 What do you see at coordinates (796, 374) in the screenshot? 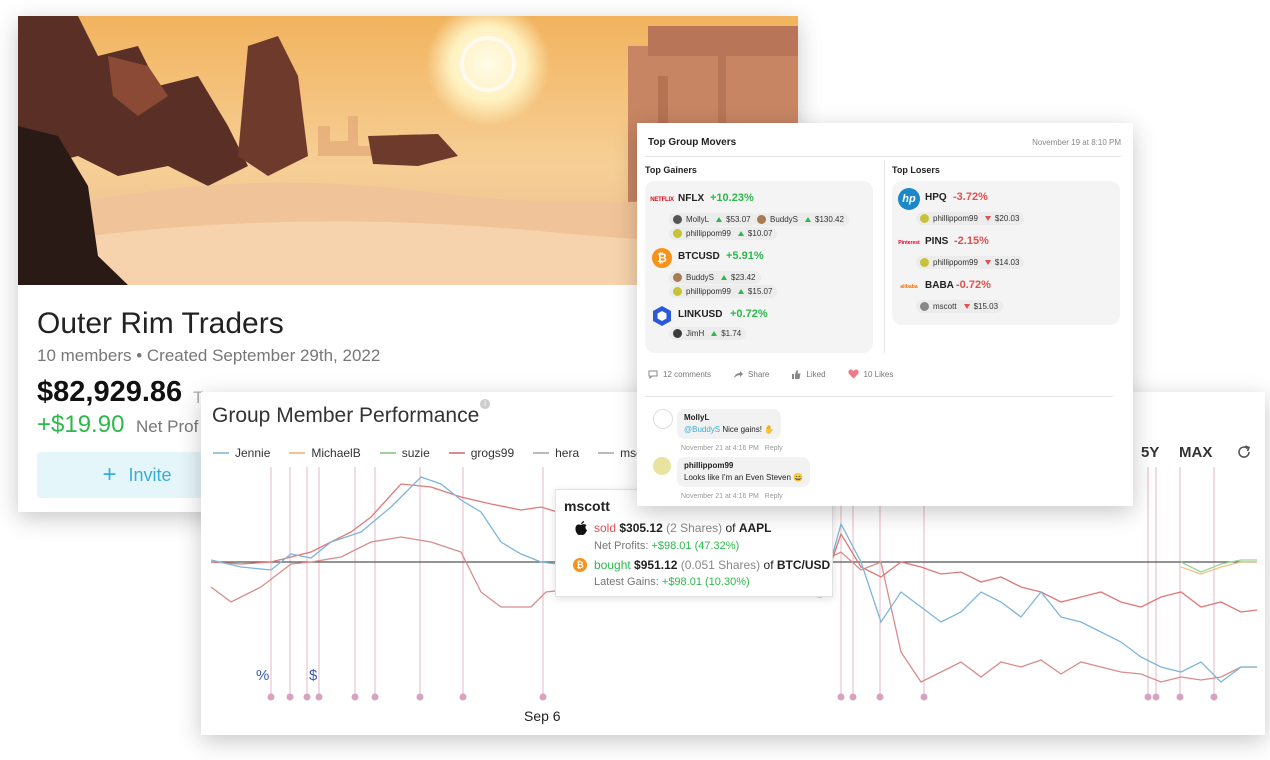
I see `thumbs-up-icon` at bounding box center [796, 374].